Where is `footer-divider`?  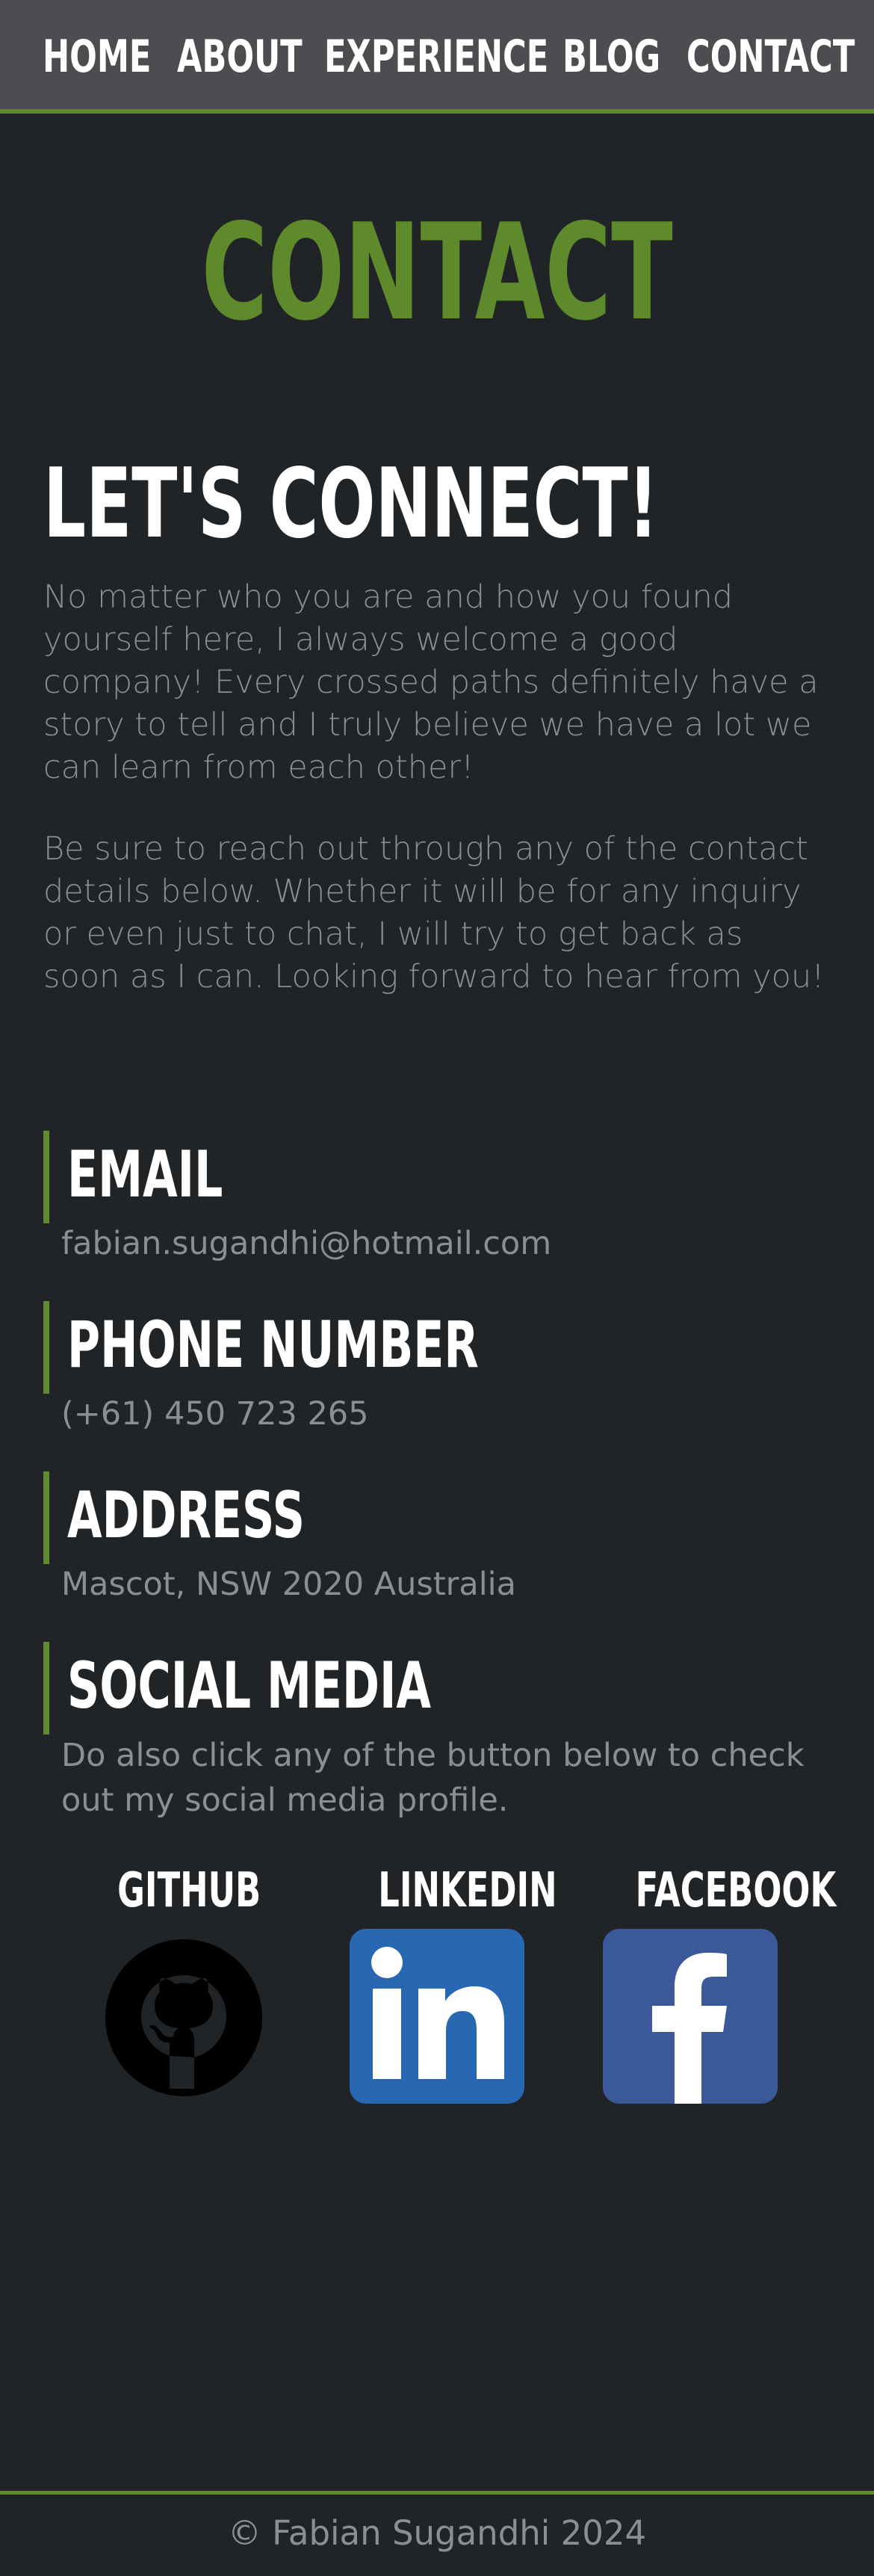
footer-divider is located at coordinates (437, 2493).